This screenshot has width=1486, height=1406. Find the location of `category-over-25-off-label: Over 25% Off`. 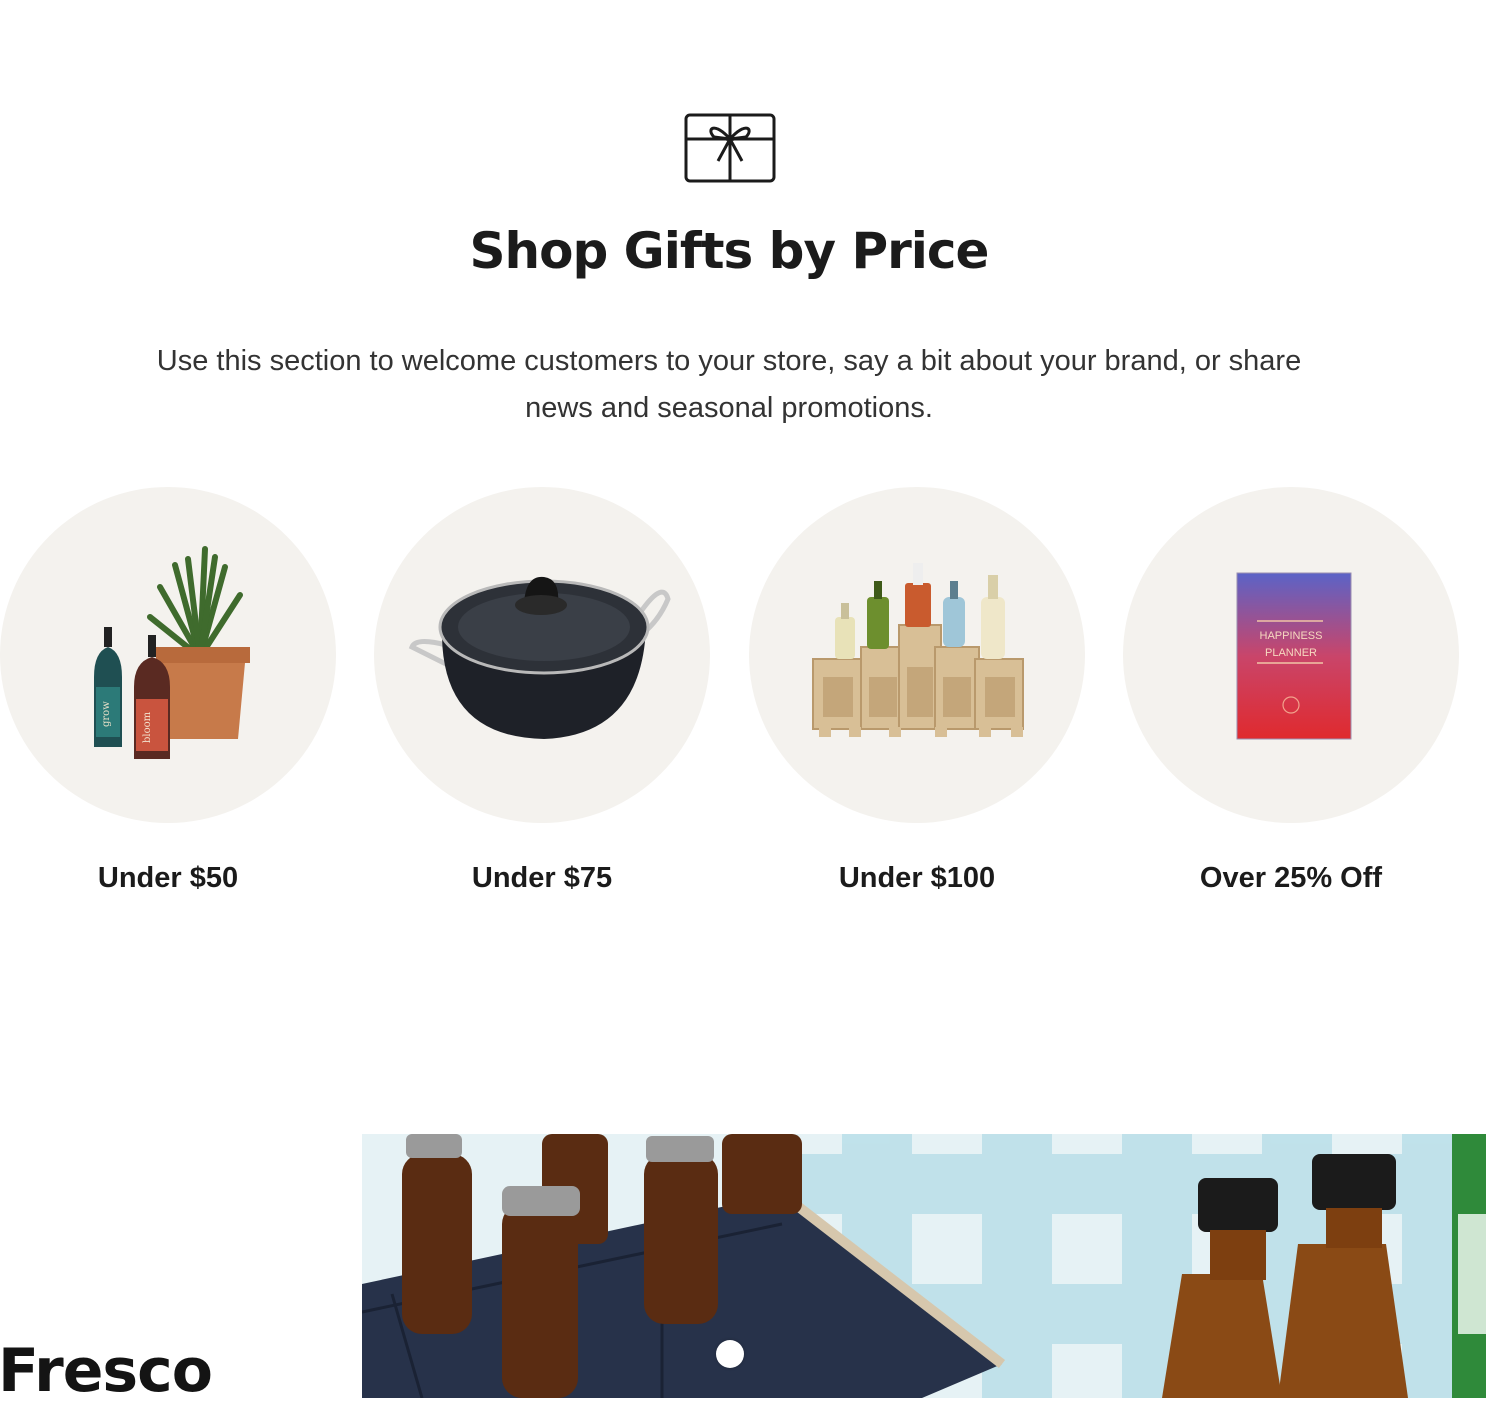

category-over-25-off-label: Over 25% Off is located at coordinates (1291, 878).